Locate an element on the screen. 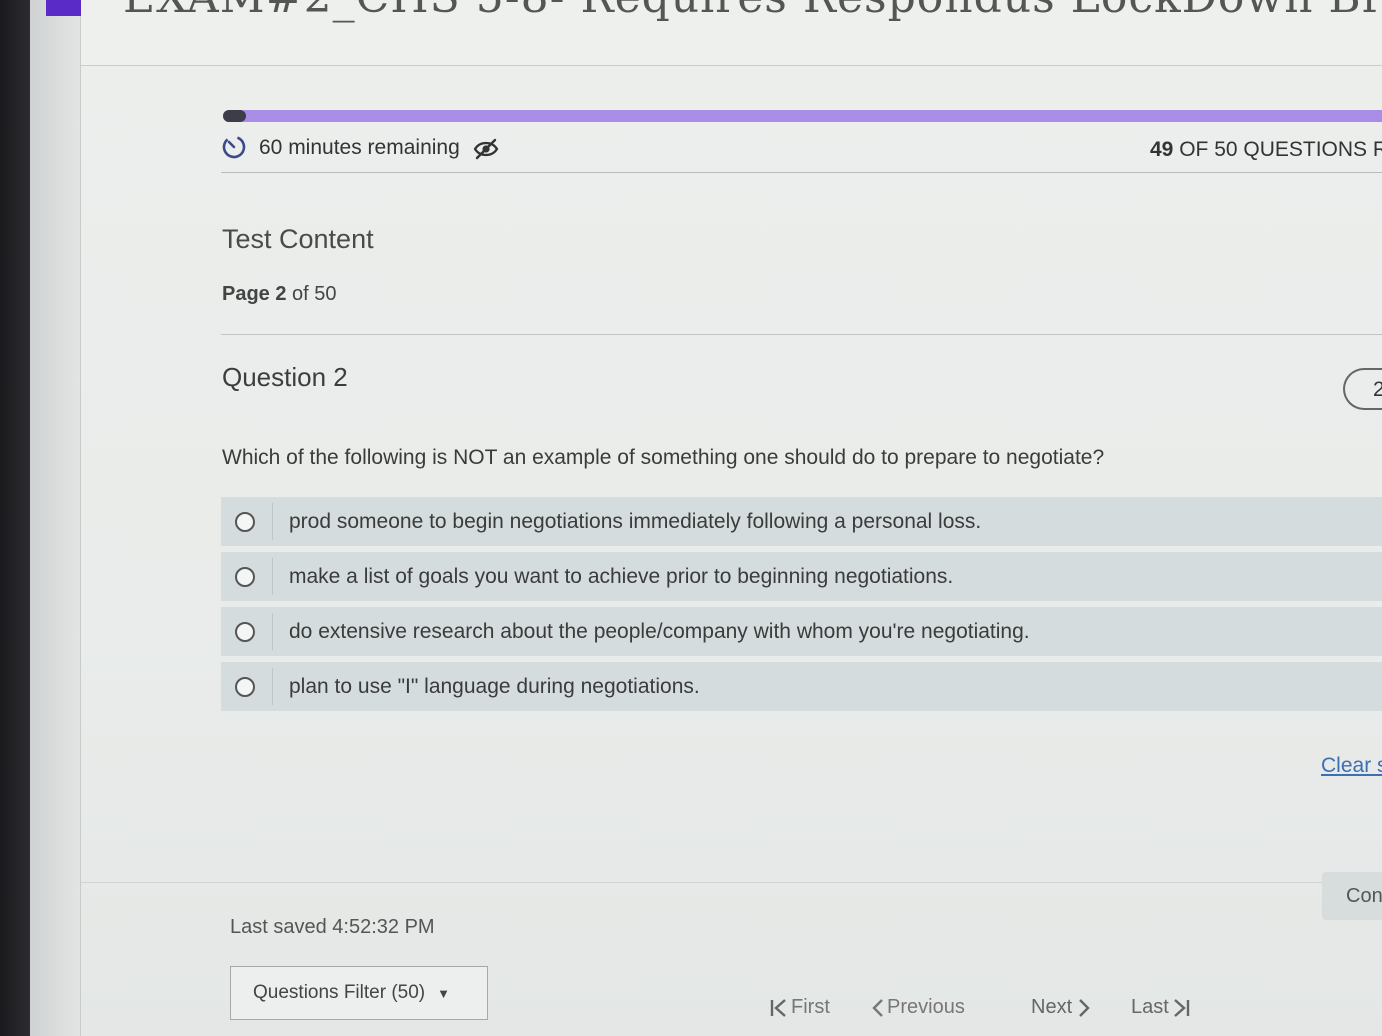 This screenshot has height=1036, width=1382. questions-filter-label: Questions Filter (50) is located at coordinates (339, 992).